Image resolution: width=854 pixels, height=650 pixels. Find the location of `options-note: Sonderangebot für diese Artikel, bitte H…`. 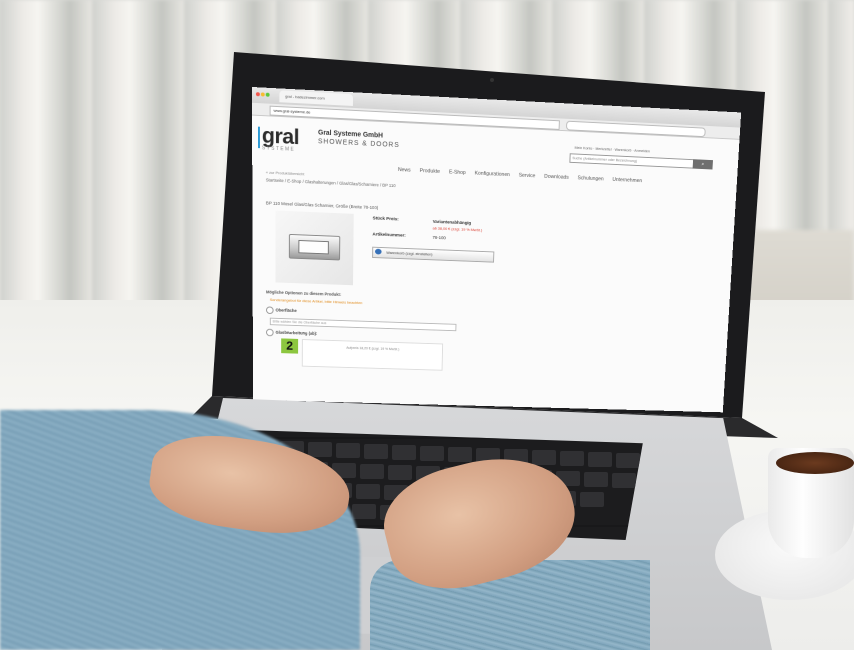

options-note: Sonderangebot für diese Artikel, bitte H… is located at coordinates (316, 301).